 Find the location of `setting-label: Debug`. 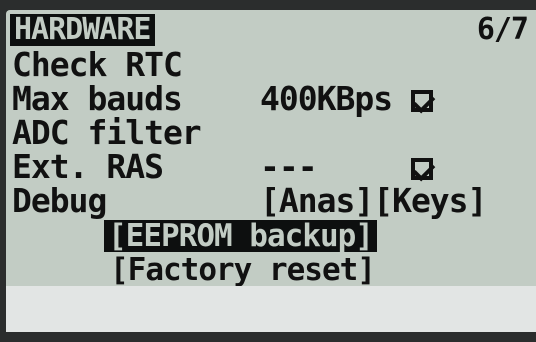

setting-label: Debug is located at coordinates (59, 200).